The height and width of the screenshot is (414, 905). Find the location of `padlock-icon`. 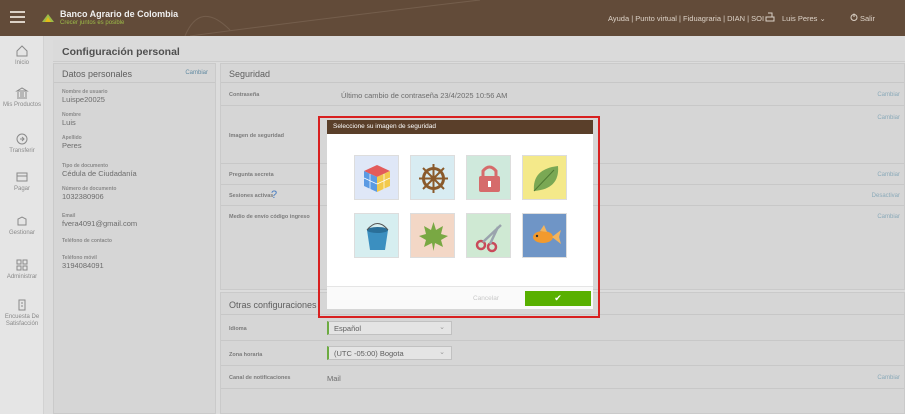

padlock-icon is located at coordinates (489, 178).